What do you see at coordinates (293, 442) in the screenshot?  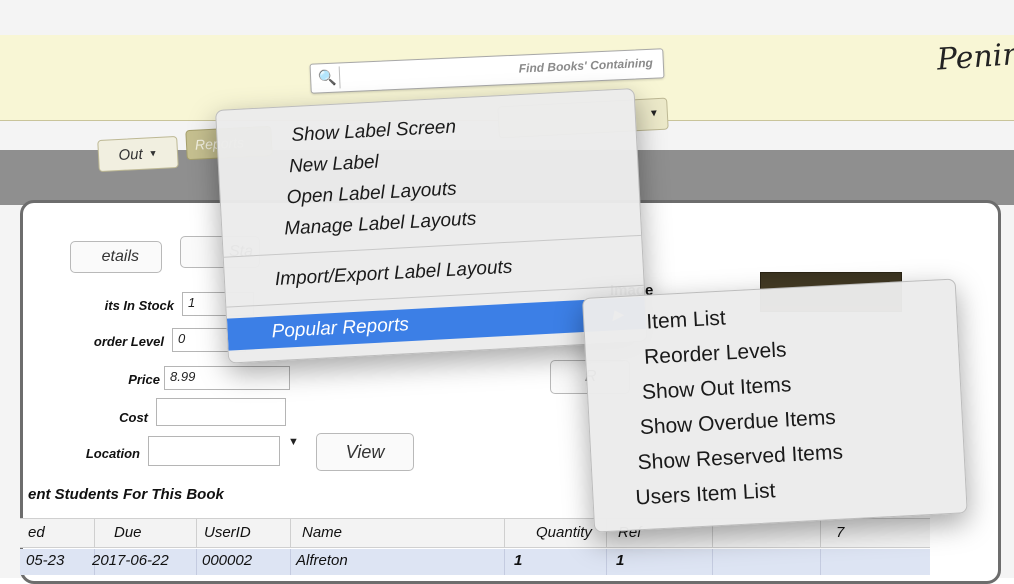 I see `location-dropdown-icon: ▼` at bounding box center [293, 442].